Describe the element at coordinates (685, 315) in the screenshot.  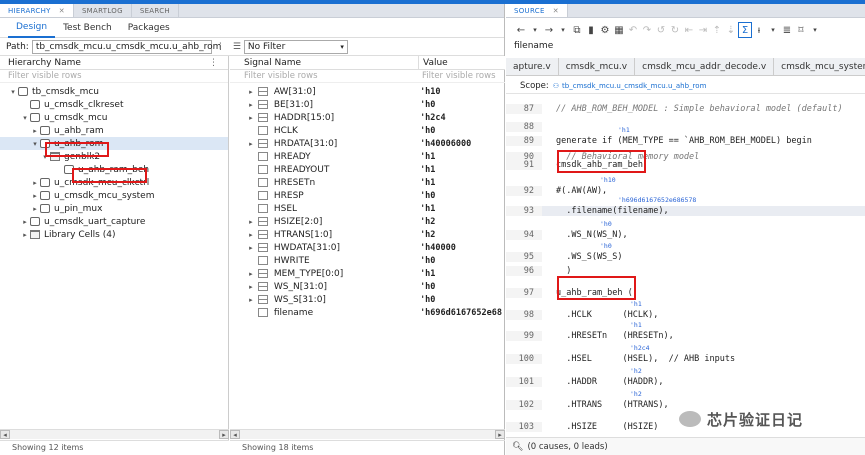
I see `code-line: 98 .HCLK (HCLK),` at that location.